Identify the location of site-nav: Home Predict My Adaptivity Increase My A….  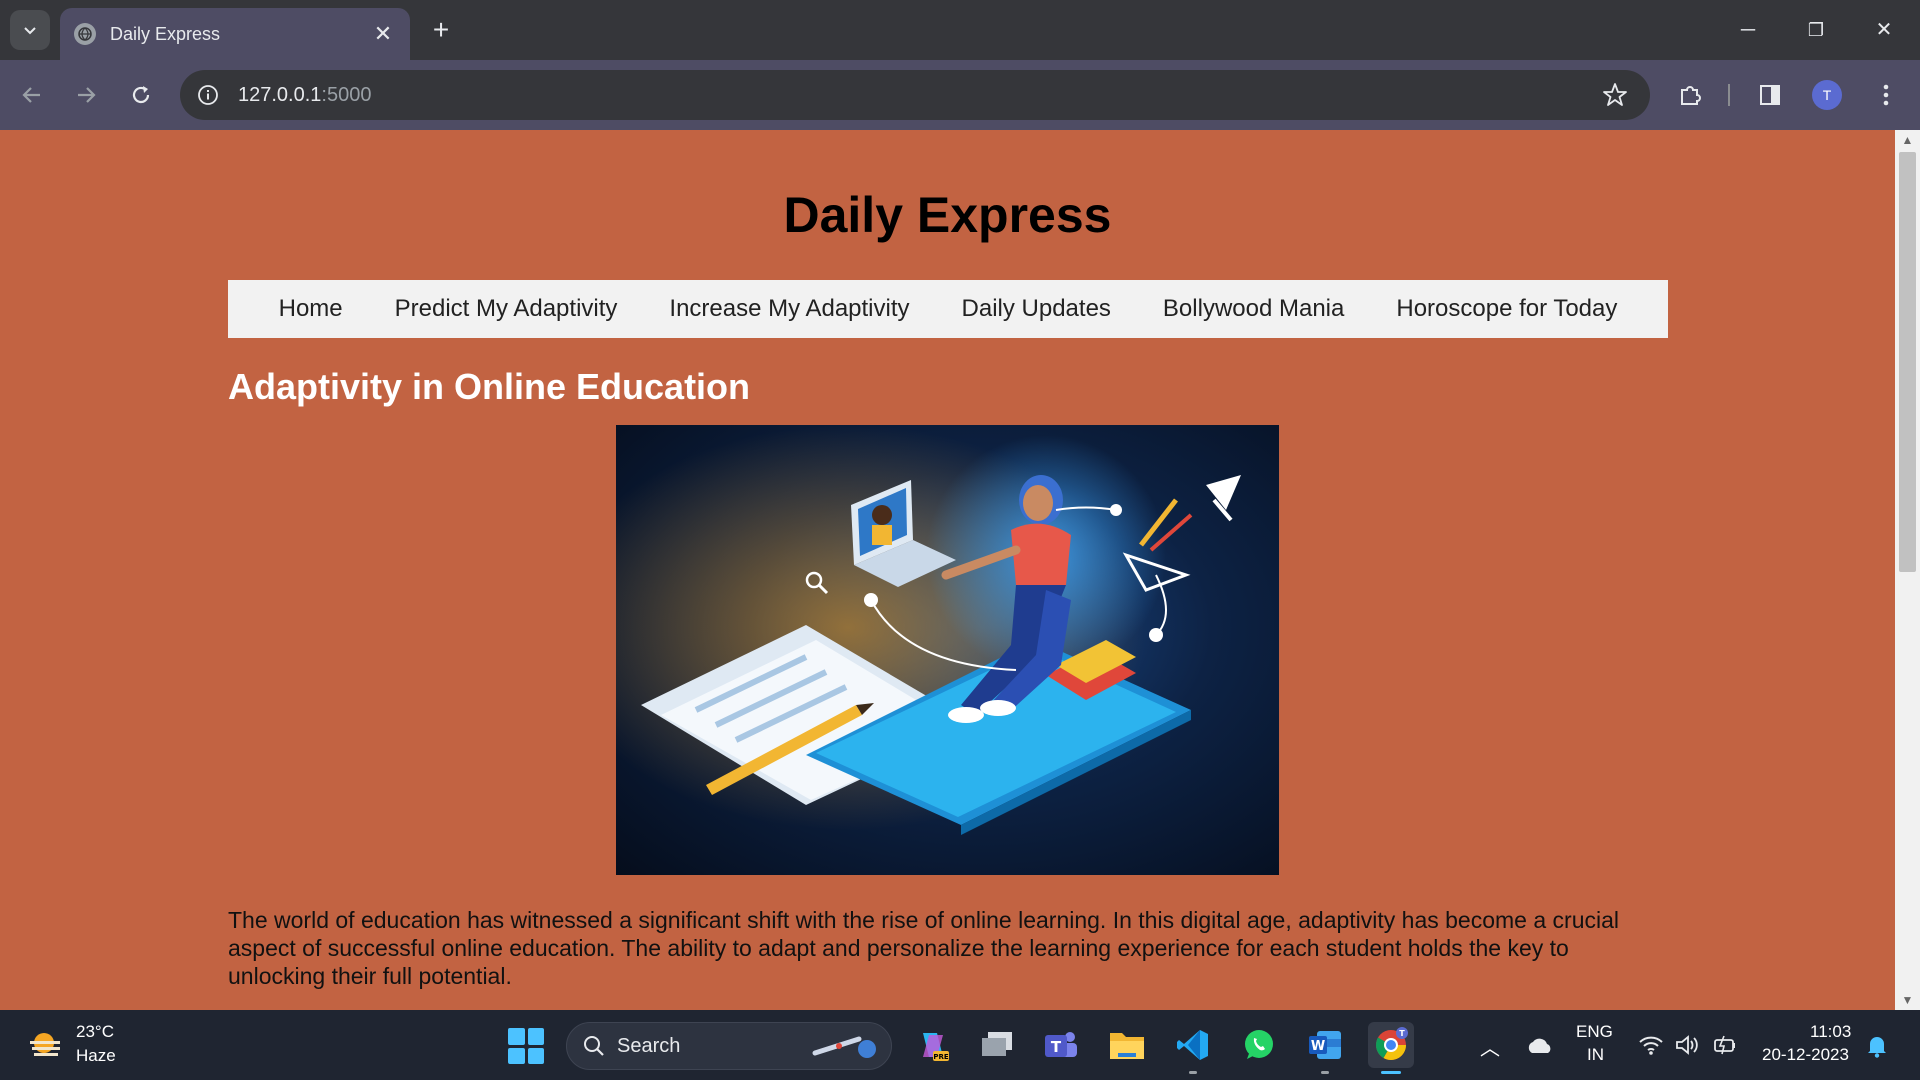
(948, 309).